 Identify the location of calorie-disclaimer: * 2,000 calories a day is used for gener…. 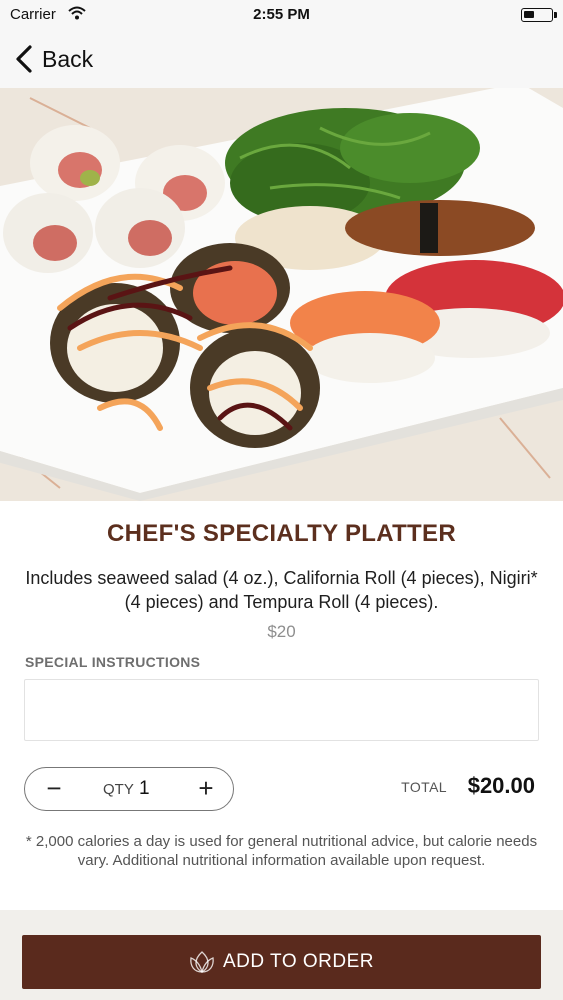
(281, 851).